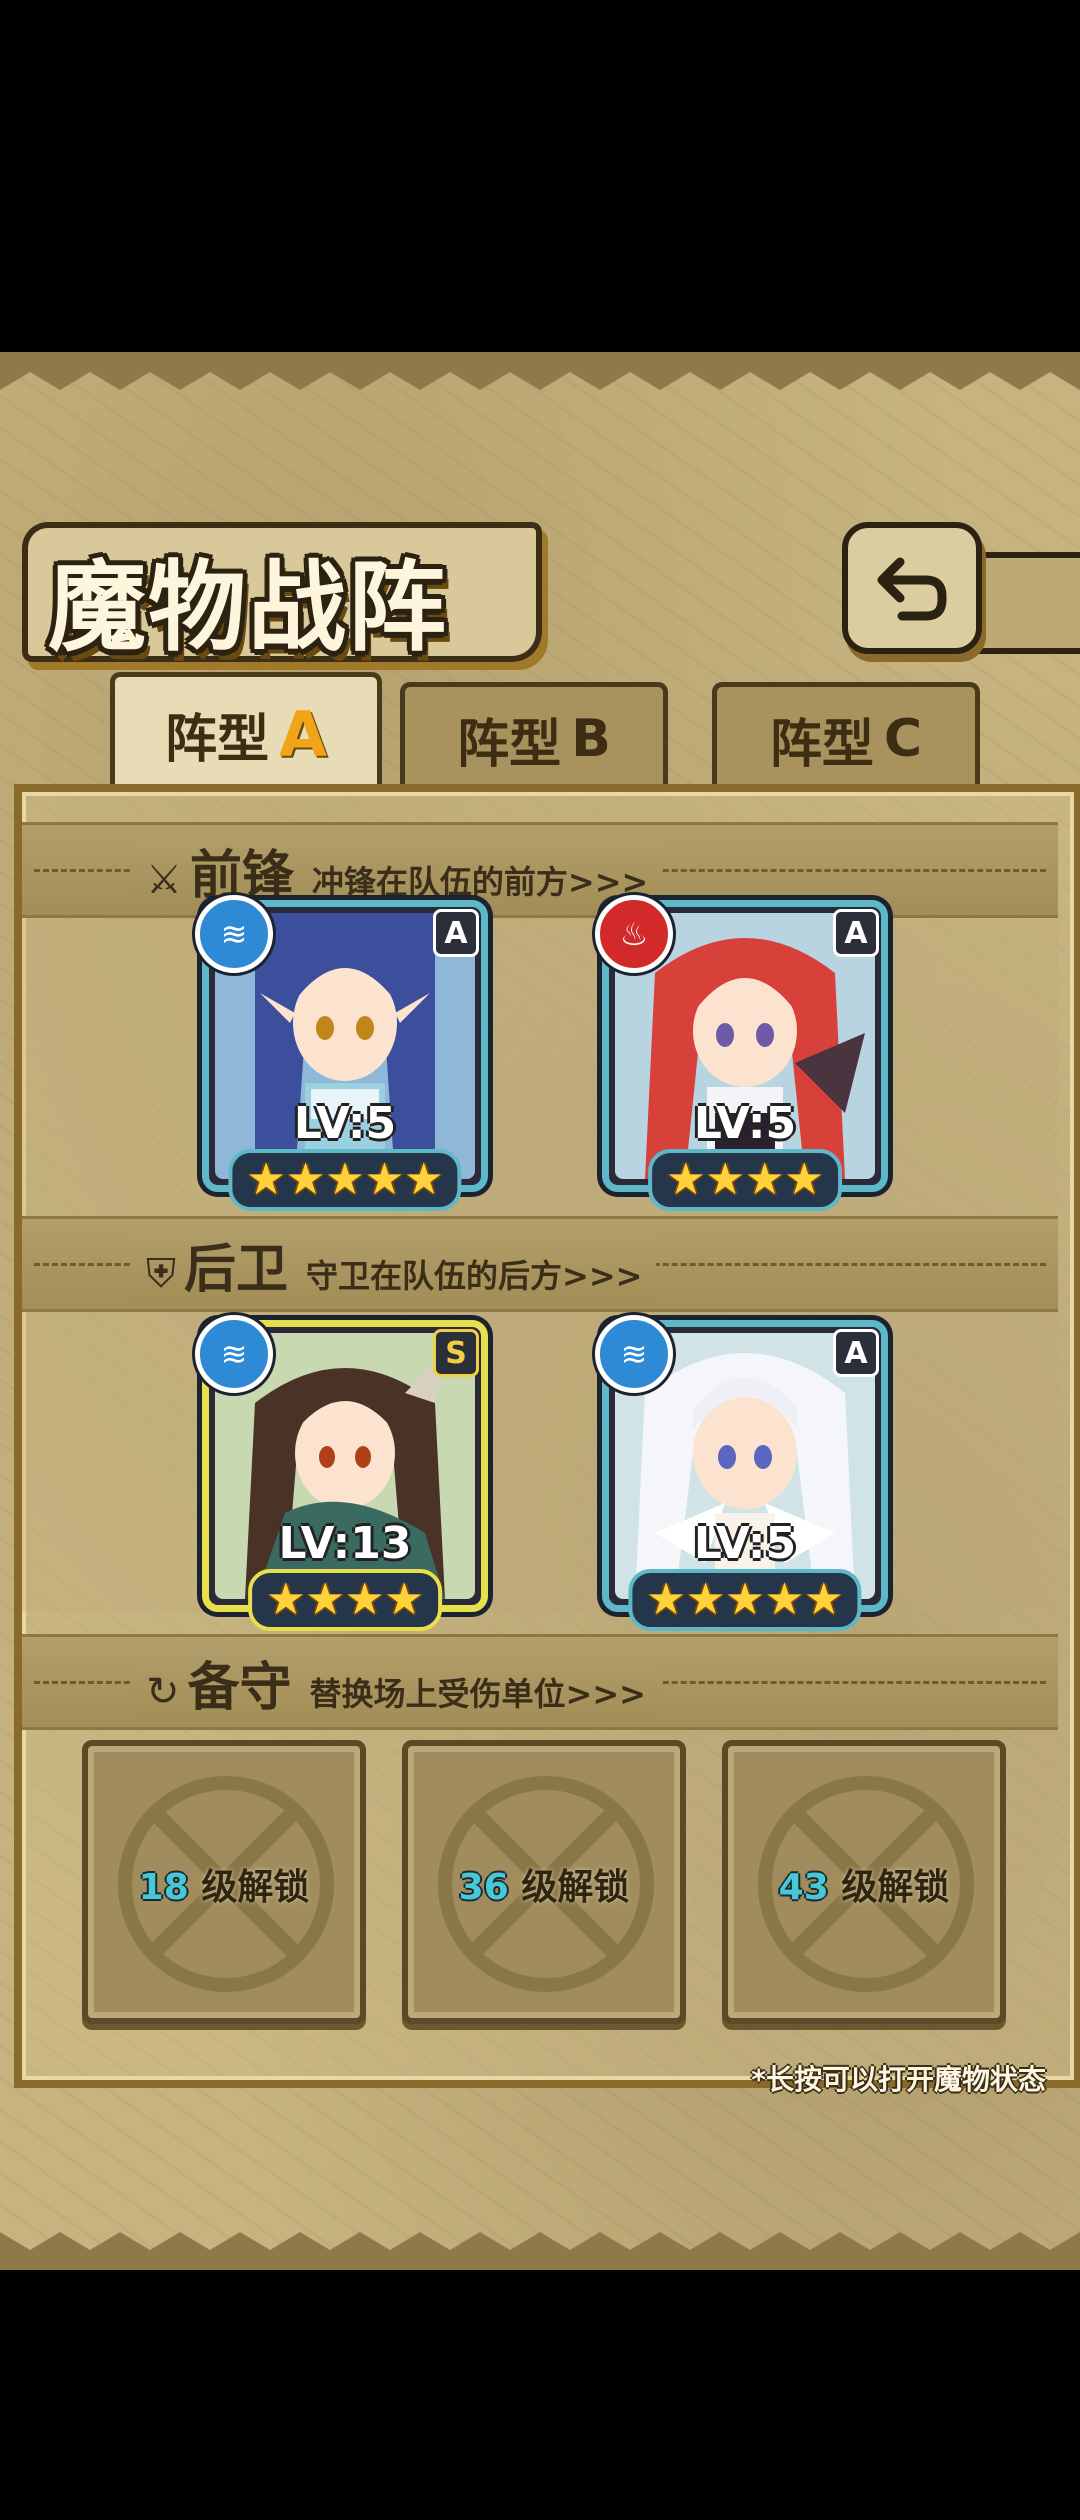 The width and height of the screenshot is (1080, 2520). Describe the element at coordinates (239, 1687) in the screenshot. I see `section-title: 备守` at that location.